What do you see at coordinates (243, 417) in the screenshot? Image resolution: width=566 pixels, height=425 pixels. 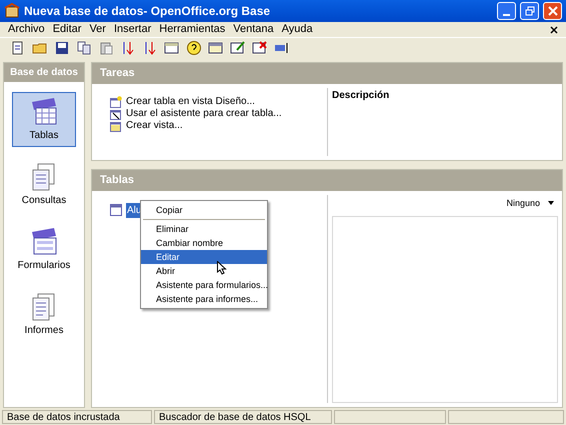 I see `status-field: Buscador de base de datos HSQL` at bounding box center [243, 417].